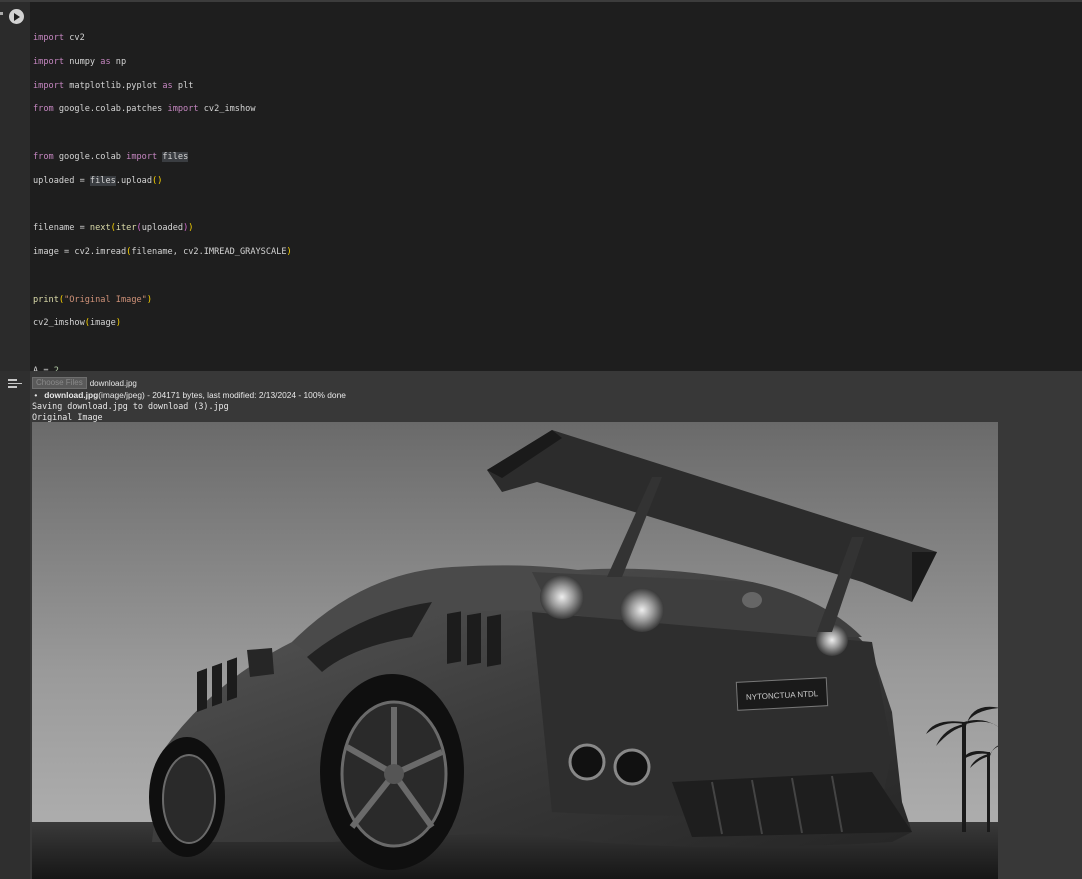  What do you see at coordinates (59, 383) in the screenshot?
I see `choose-files-button: Choose Files` at bounding box center [59, 383].